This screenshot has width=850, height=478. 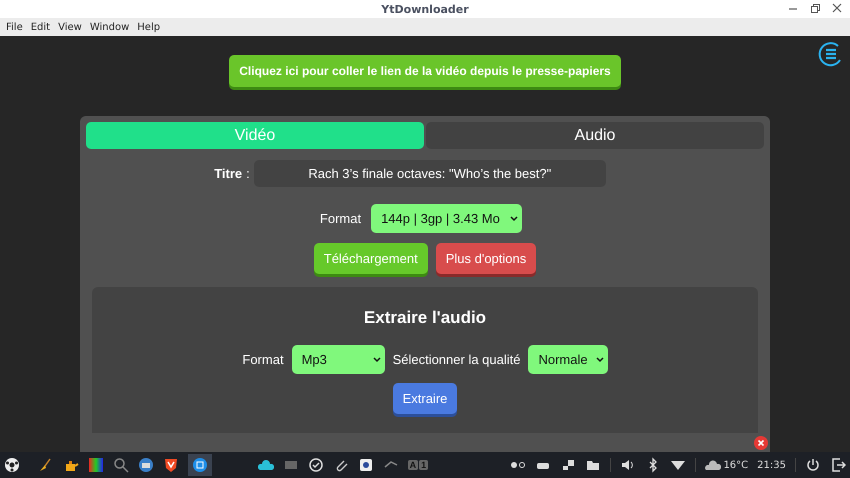 I want to click on cloud-icon, so click(x=266, y=465).